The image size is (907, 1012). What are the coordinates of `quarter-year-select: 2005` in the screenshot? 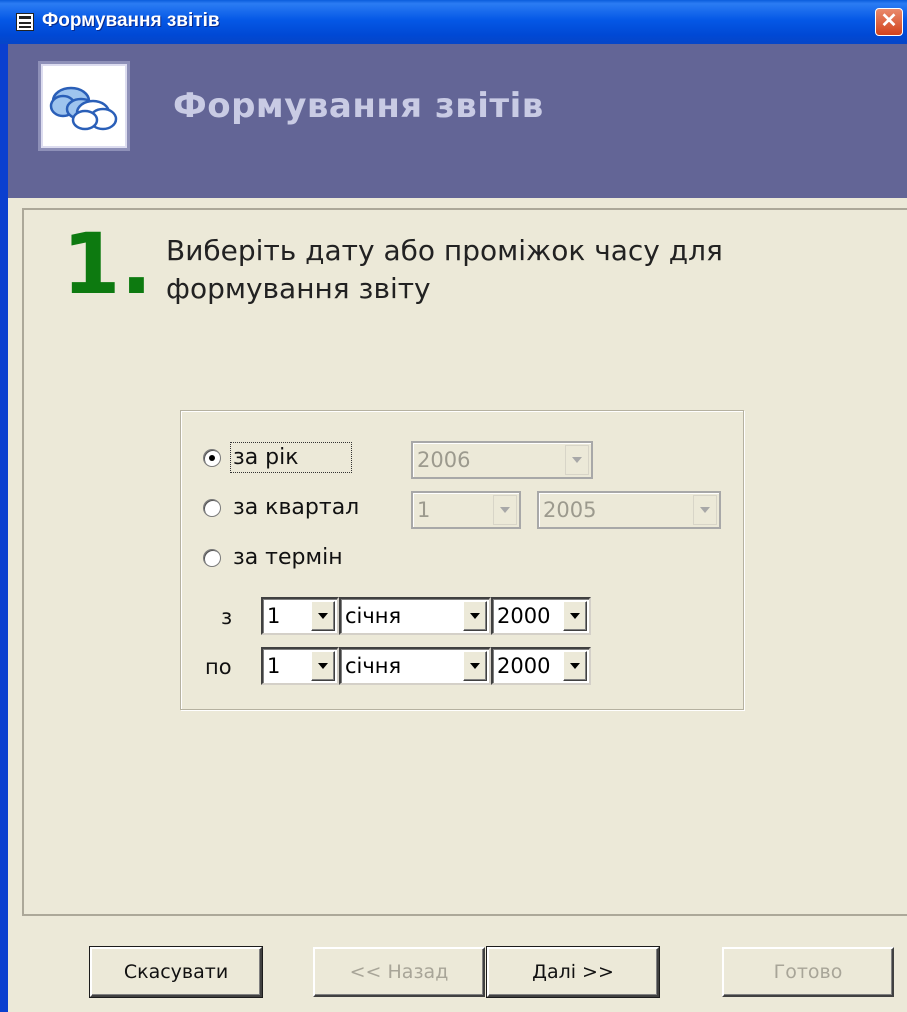 It's located at (629, 510).